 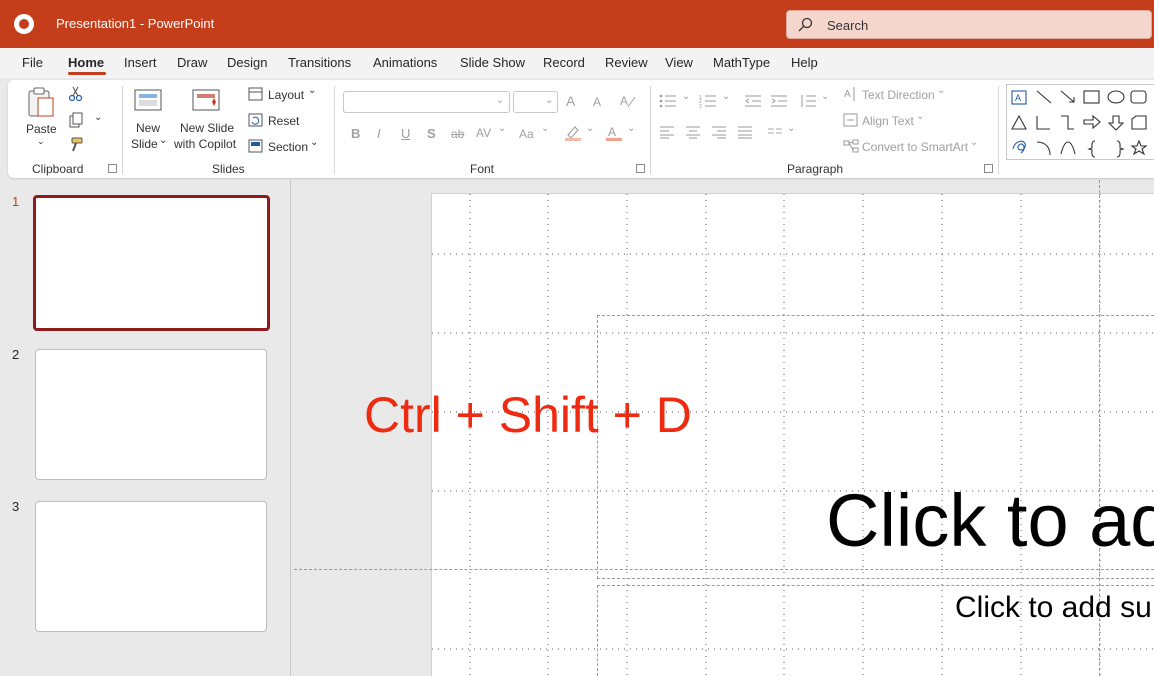 I want to click on clipboard-dialog-launcher-icon, so click(x=112, y=168).